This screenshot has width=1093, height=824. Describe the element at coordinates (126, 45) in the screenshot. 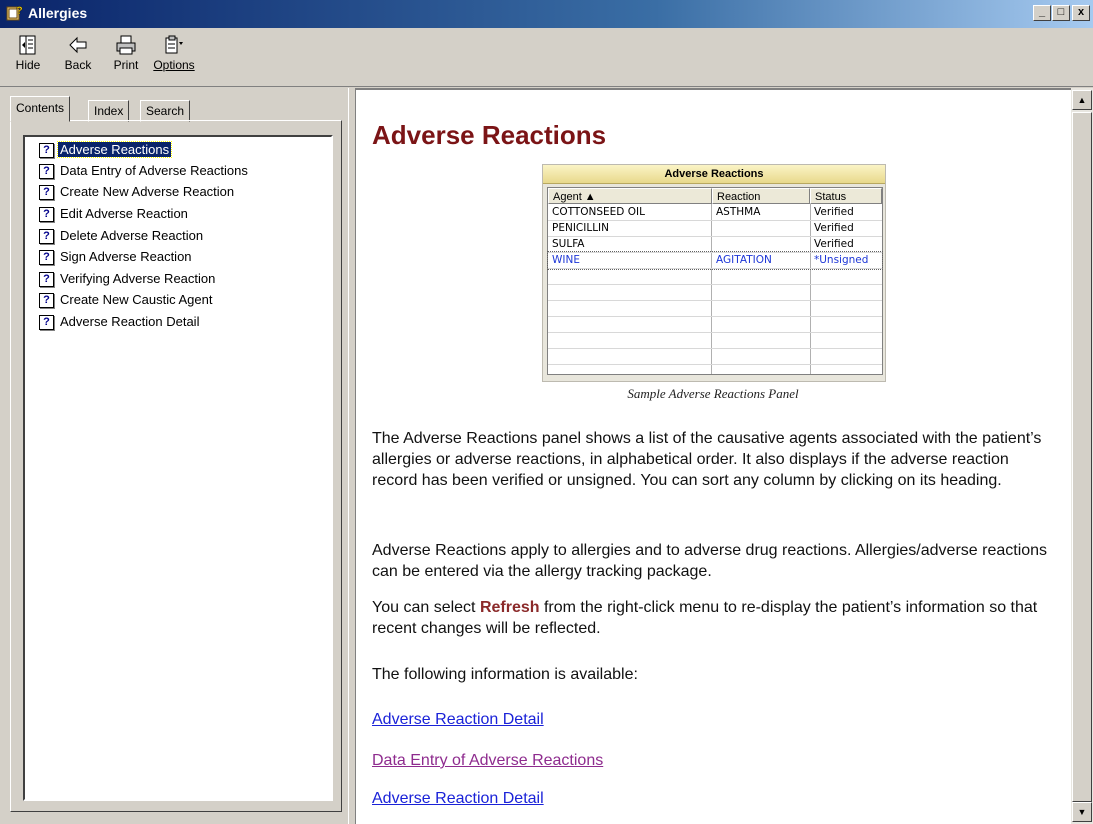

I see `printer-icon` at that location.